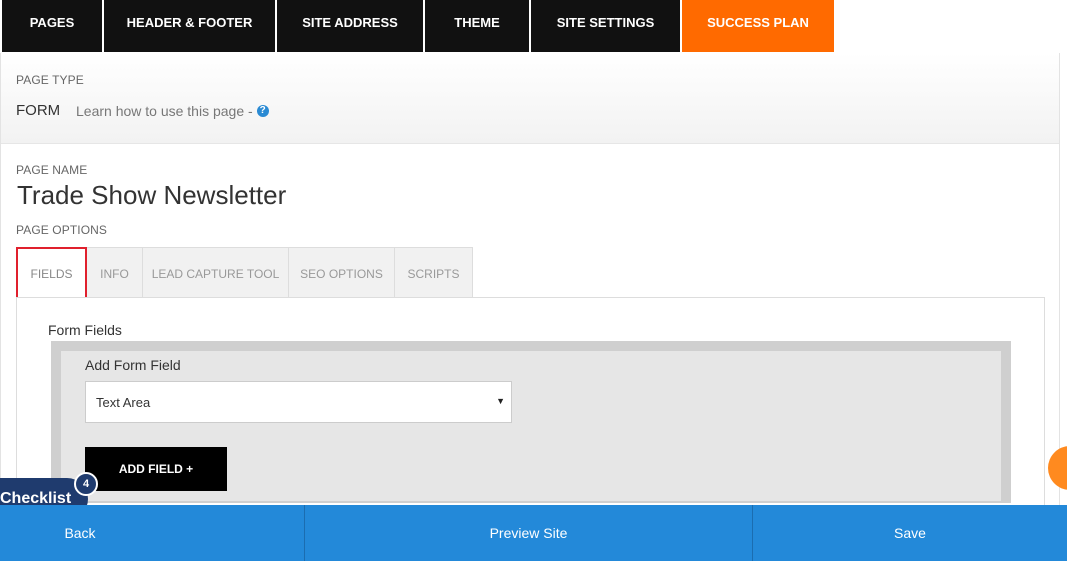 This screenshot has height=561, width=1067. What do you see at coordinates (52, 26) in the screenshot?
I see `nav-tab-pages: PAGES` at bounding box center [52, 26].